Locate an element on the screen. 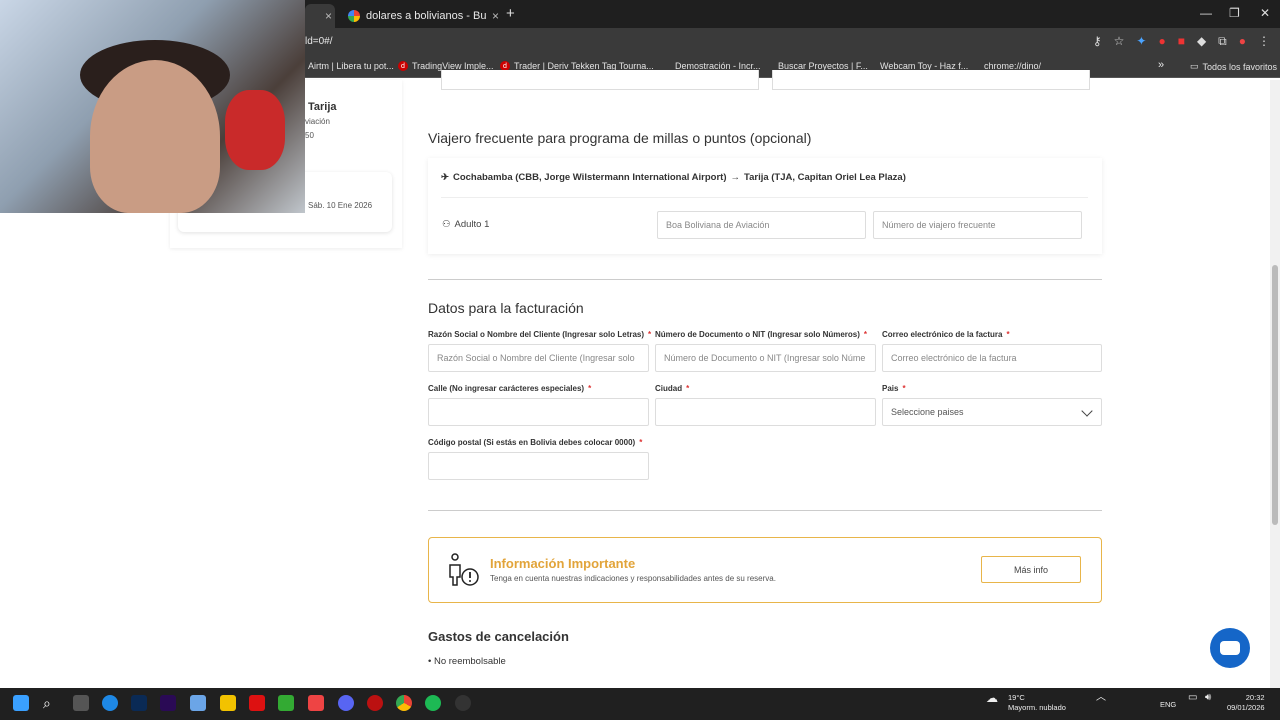 The height and width of the screenshot is (720, 1280). scrollbar-thumb is located at coordinates (1275, 395).